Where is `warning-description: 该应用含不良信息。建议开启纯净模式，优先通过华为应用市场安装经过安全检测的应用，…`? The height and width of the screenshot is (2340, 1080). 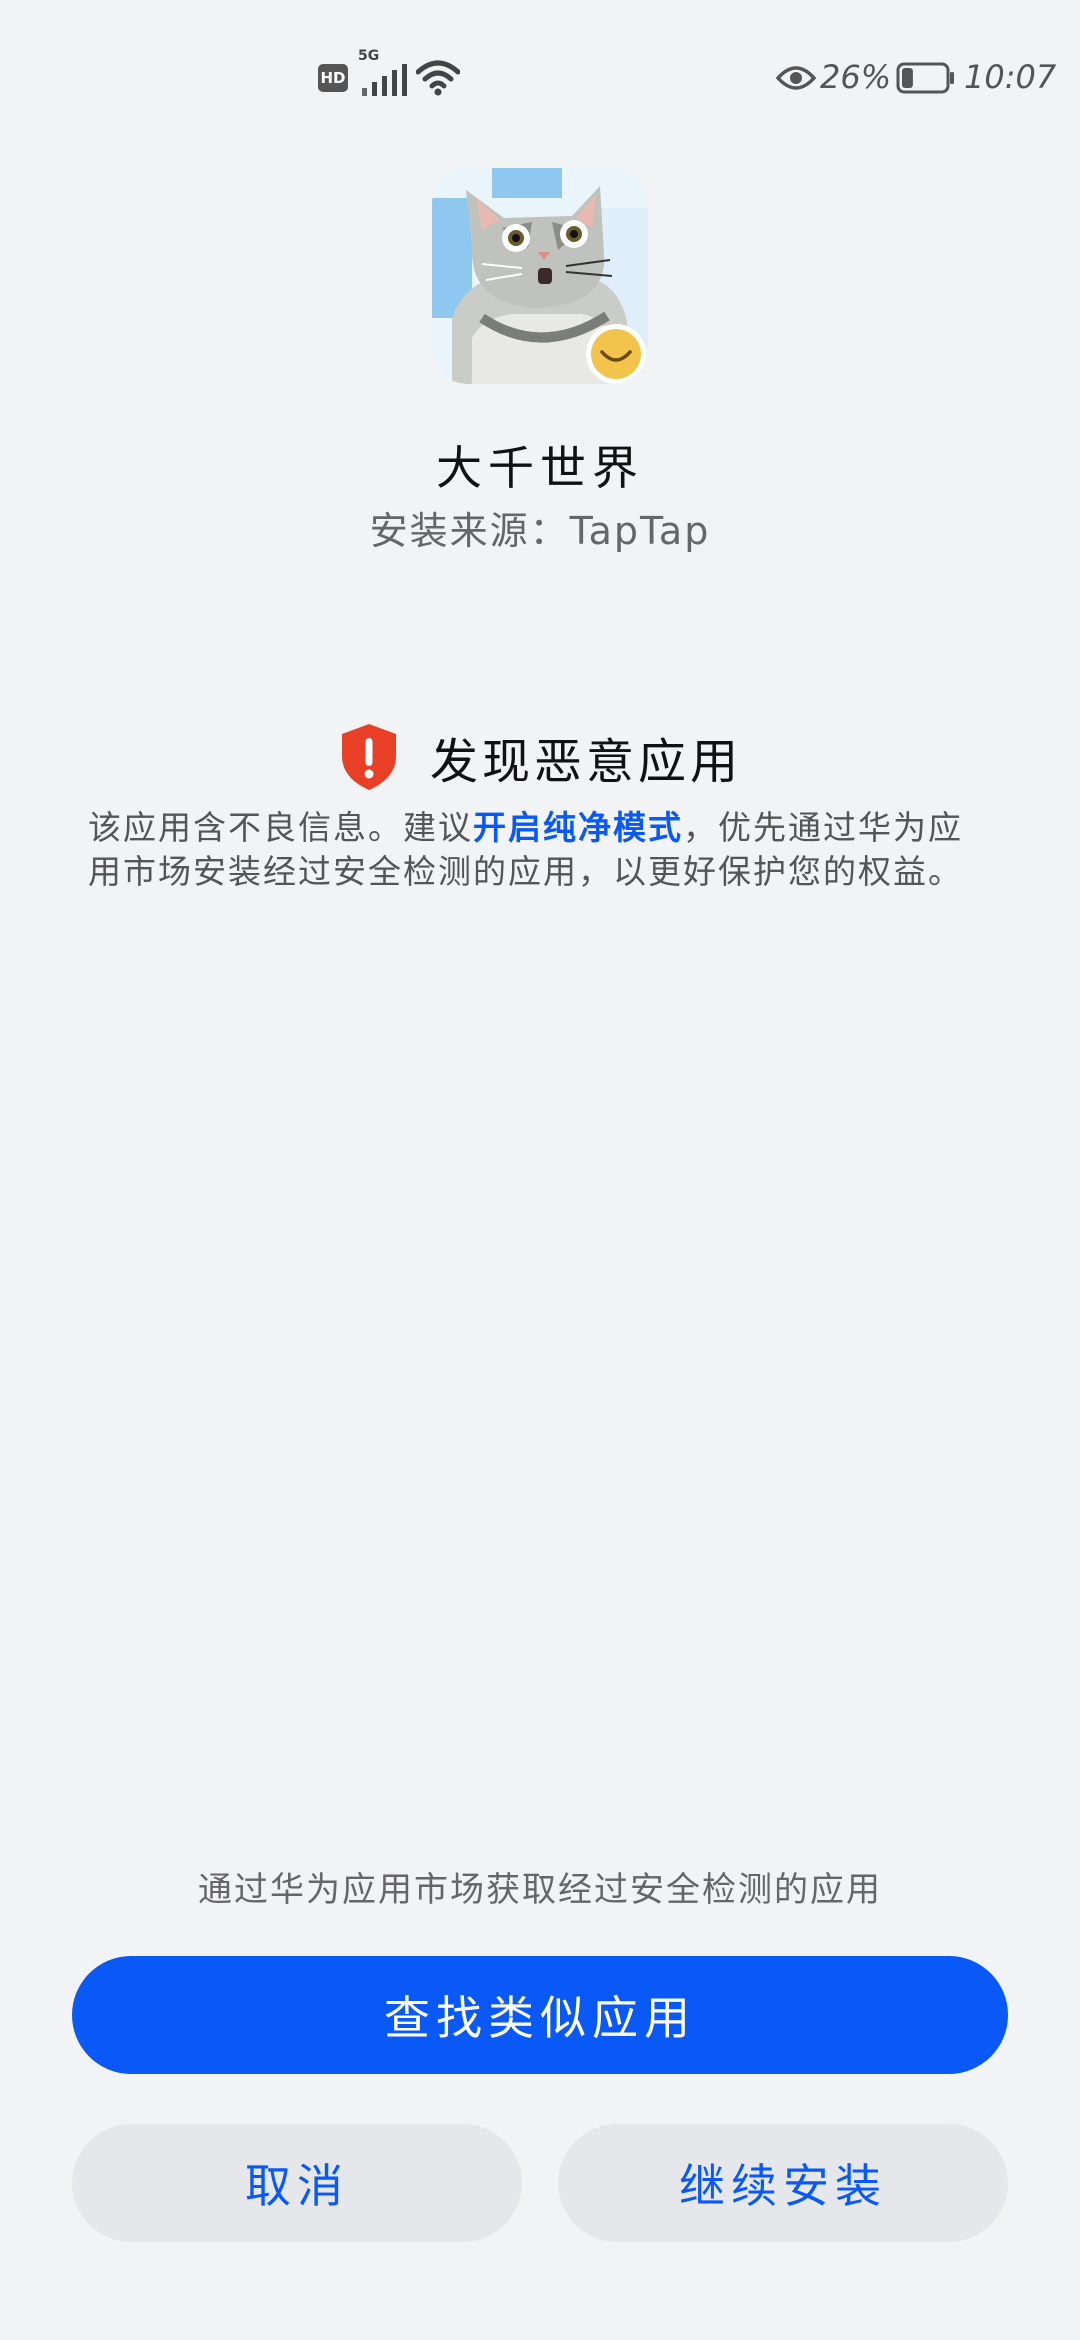
warning-description: 该应用含不良信息。建议开启纯净模式，优先通过华为应用市场安装经过安全检测的应用，… is located at coordinates (540, 850).